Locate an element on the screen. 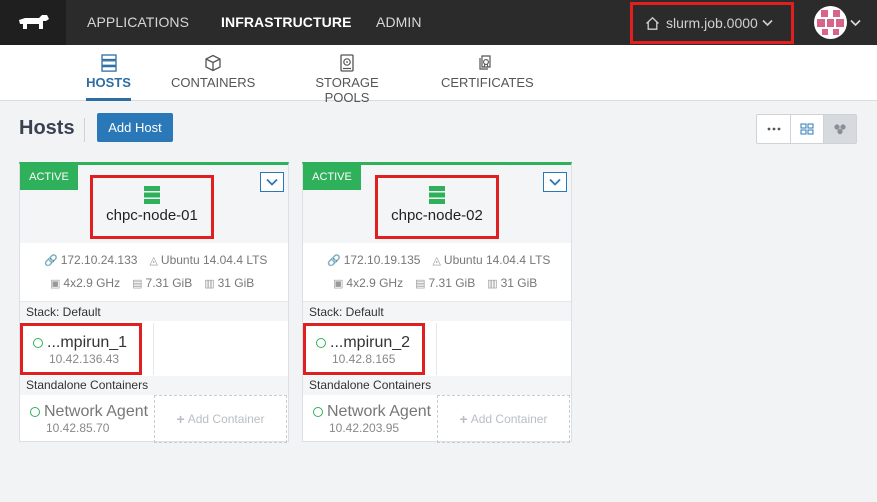  host-card-header: ACTIVE chpc-node-02 is located at coordinates (437, 204).